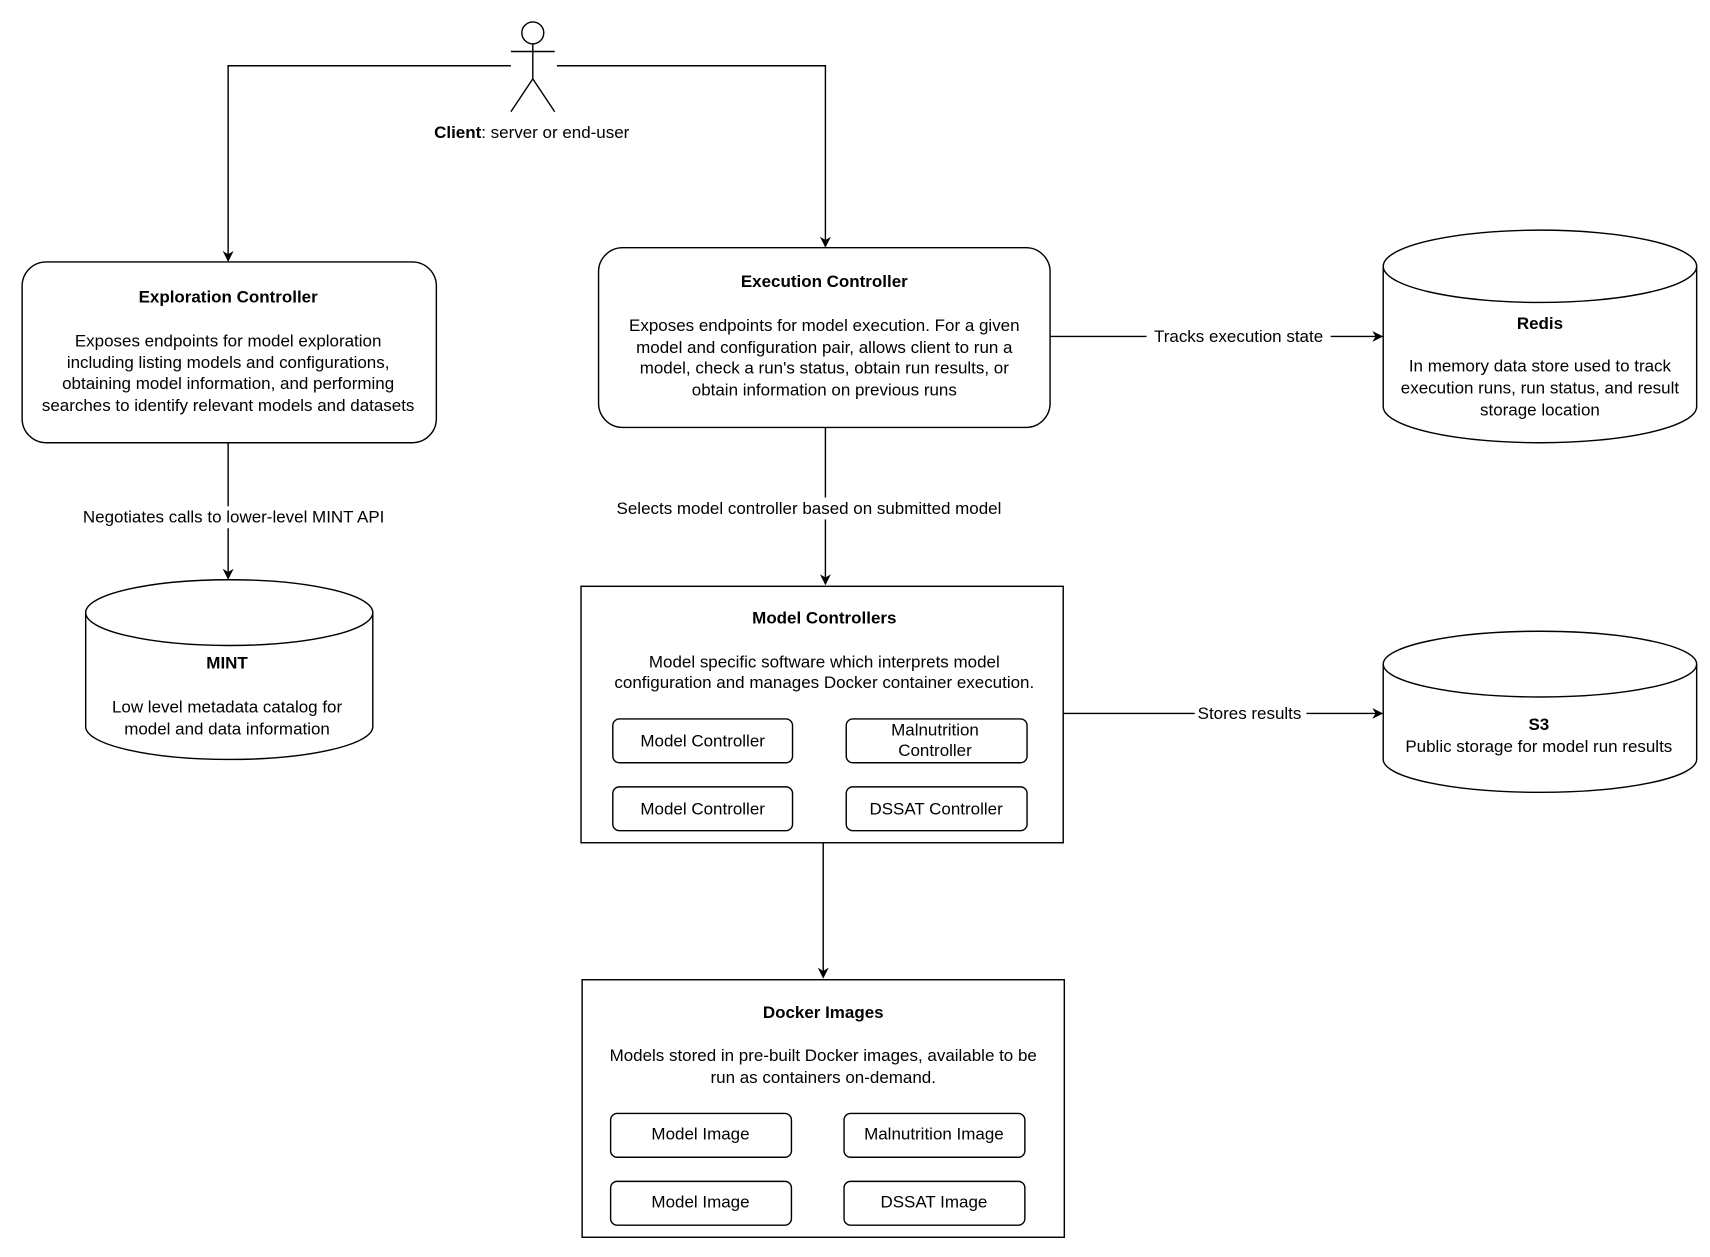  I want to click on node-title: MINT, so click(227, 663).